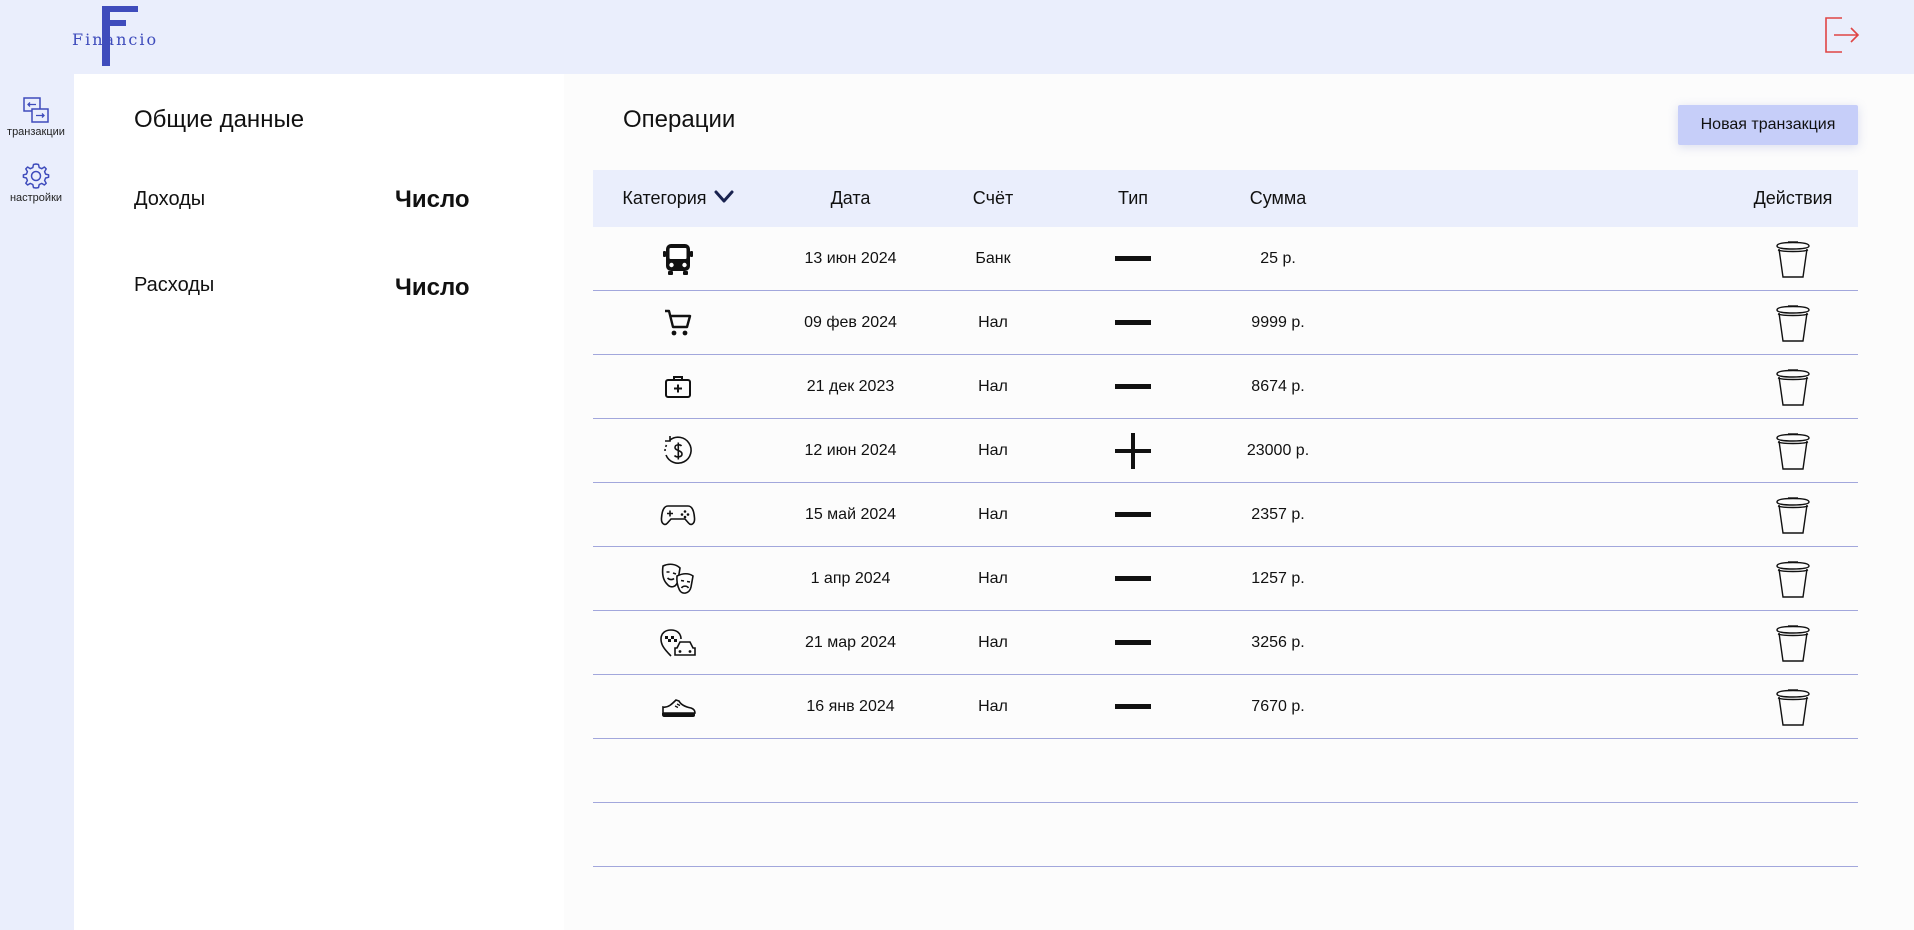 This screenshot has height=930, width=1914. I want to click on column-header-category-label: Категория, so click(664, 198).